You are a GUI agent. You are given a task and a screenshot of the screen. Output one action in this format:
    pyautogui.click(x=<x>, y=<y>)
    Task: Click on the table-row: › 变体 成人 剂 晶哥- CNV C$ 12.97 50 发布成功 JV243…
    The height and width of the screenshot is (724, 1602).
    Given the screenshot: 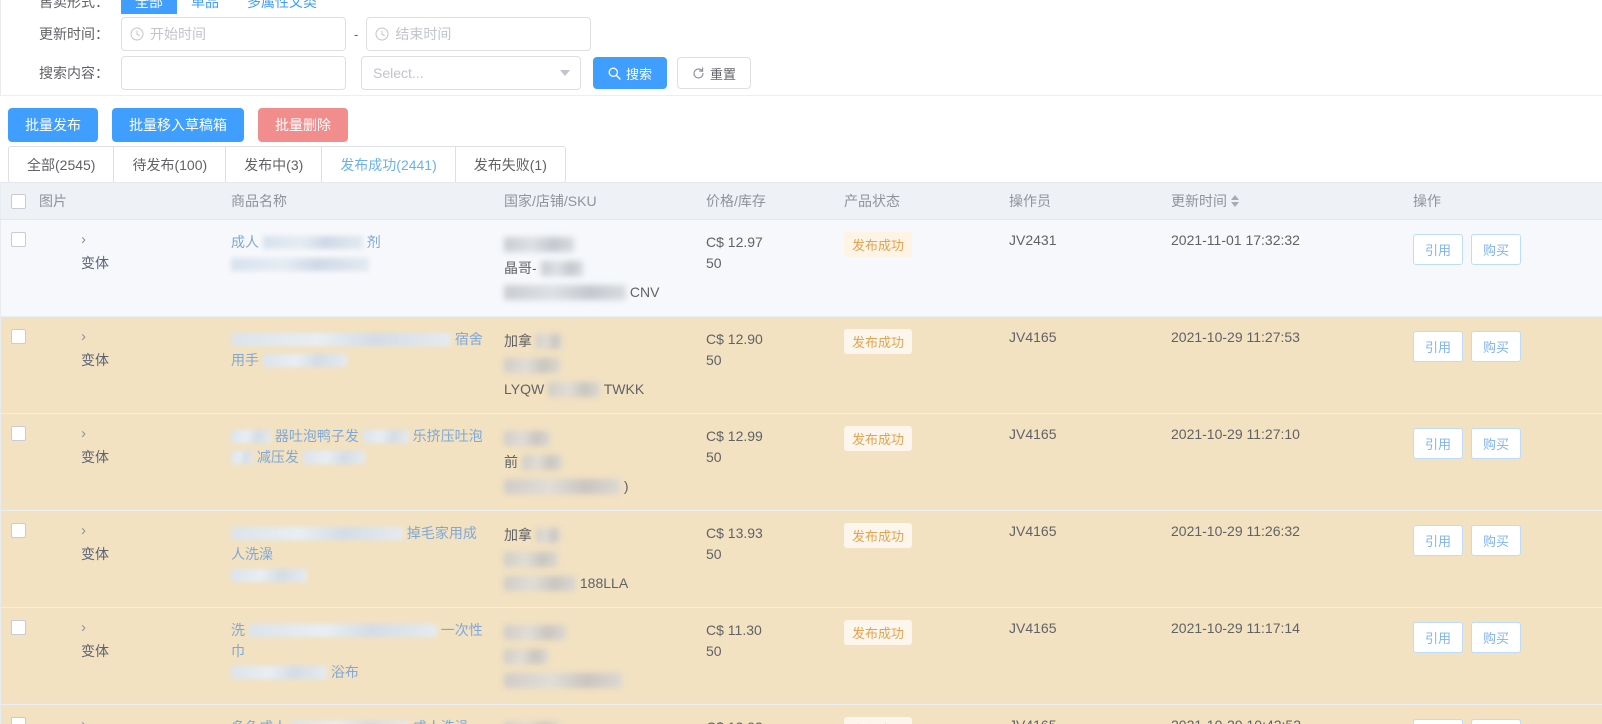 What is the action you would take?
    pyautogui.click(x=801, y=268)
    